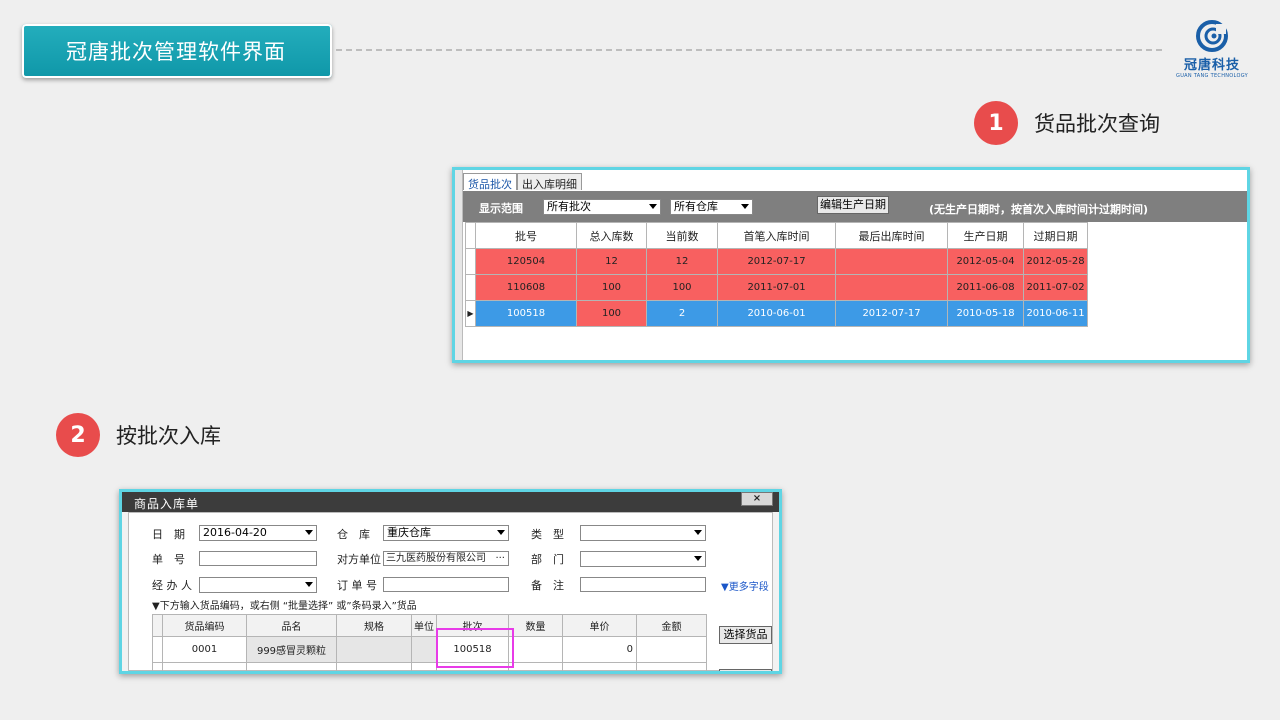 Image resolution: width=1280 pixels, height=720 pixels. What do you see at coordinates (643, 533) in the screenshot?
I see `type-select` at bounding box center [643, 533].